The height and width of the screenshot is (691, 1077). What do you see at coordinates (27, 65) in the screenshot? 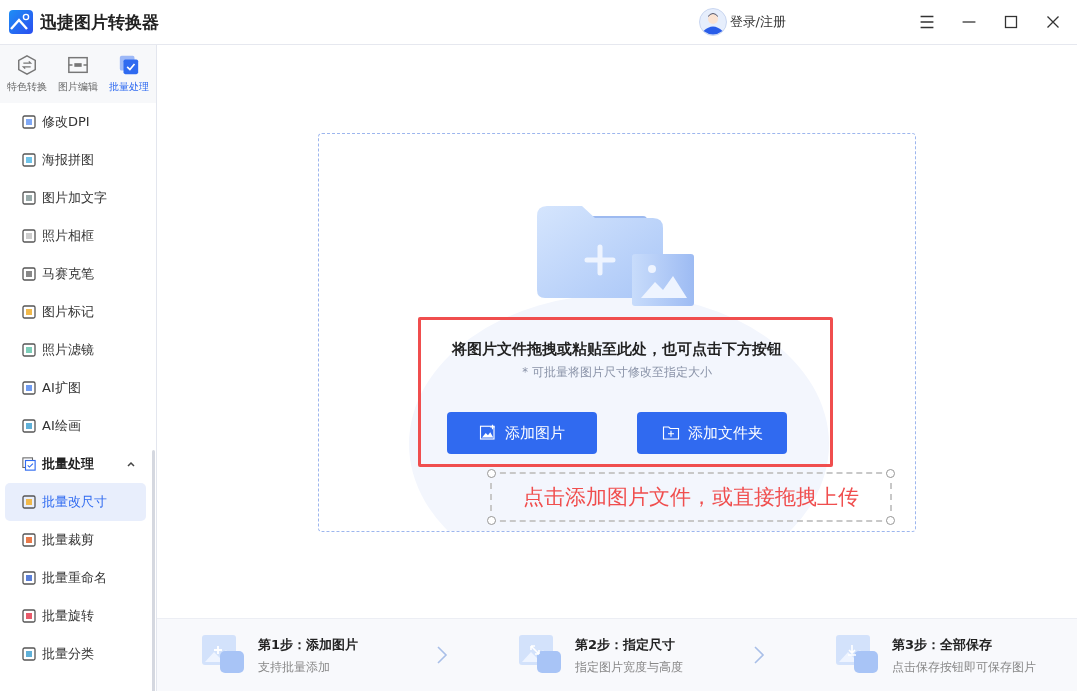
I see `swap-icon` at bounding box center [27, 65].